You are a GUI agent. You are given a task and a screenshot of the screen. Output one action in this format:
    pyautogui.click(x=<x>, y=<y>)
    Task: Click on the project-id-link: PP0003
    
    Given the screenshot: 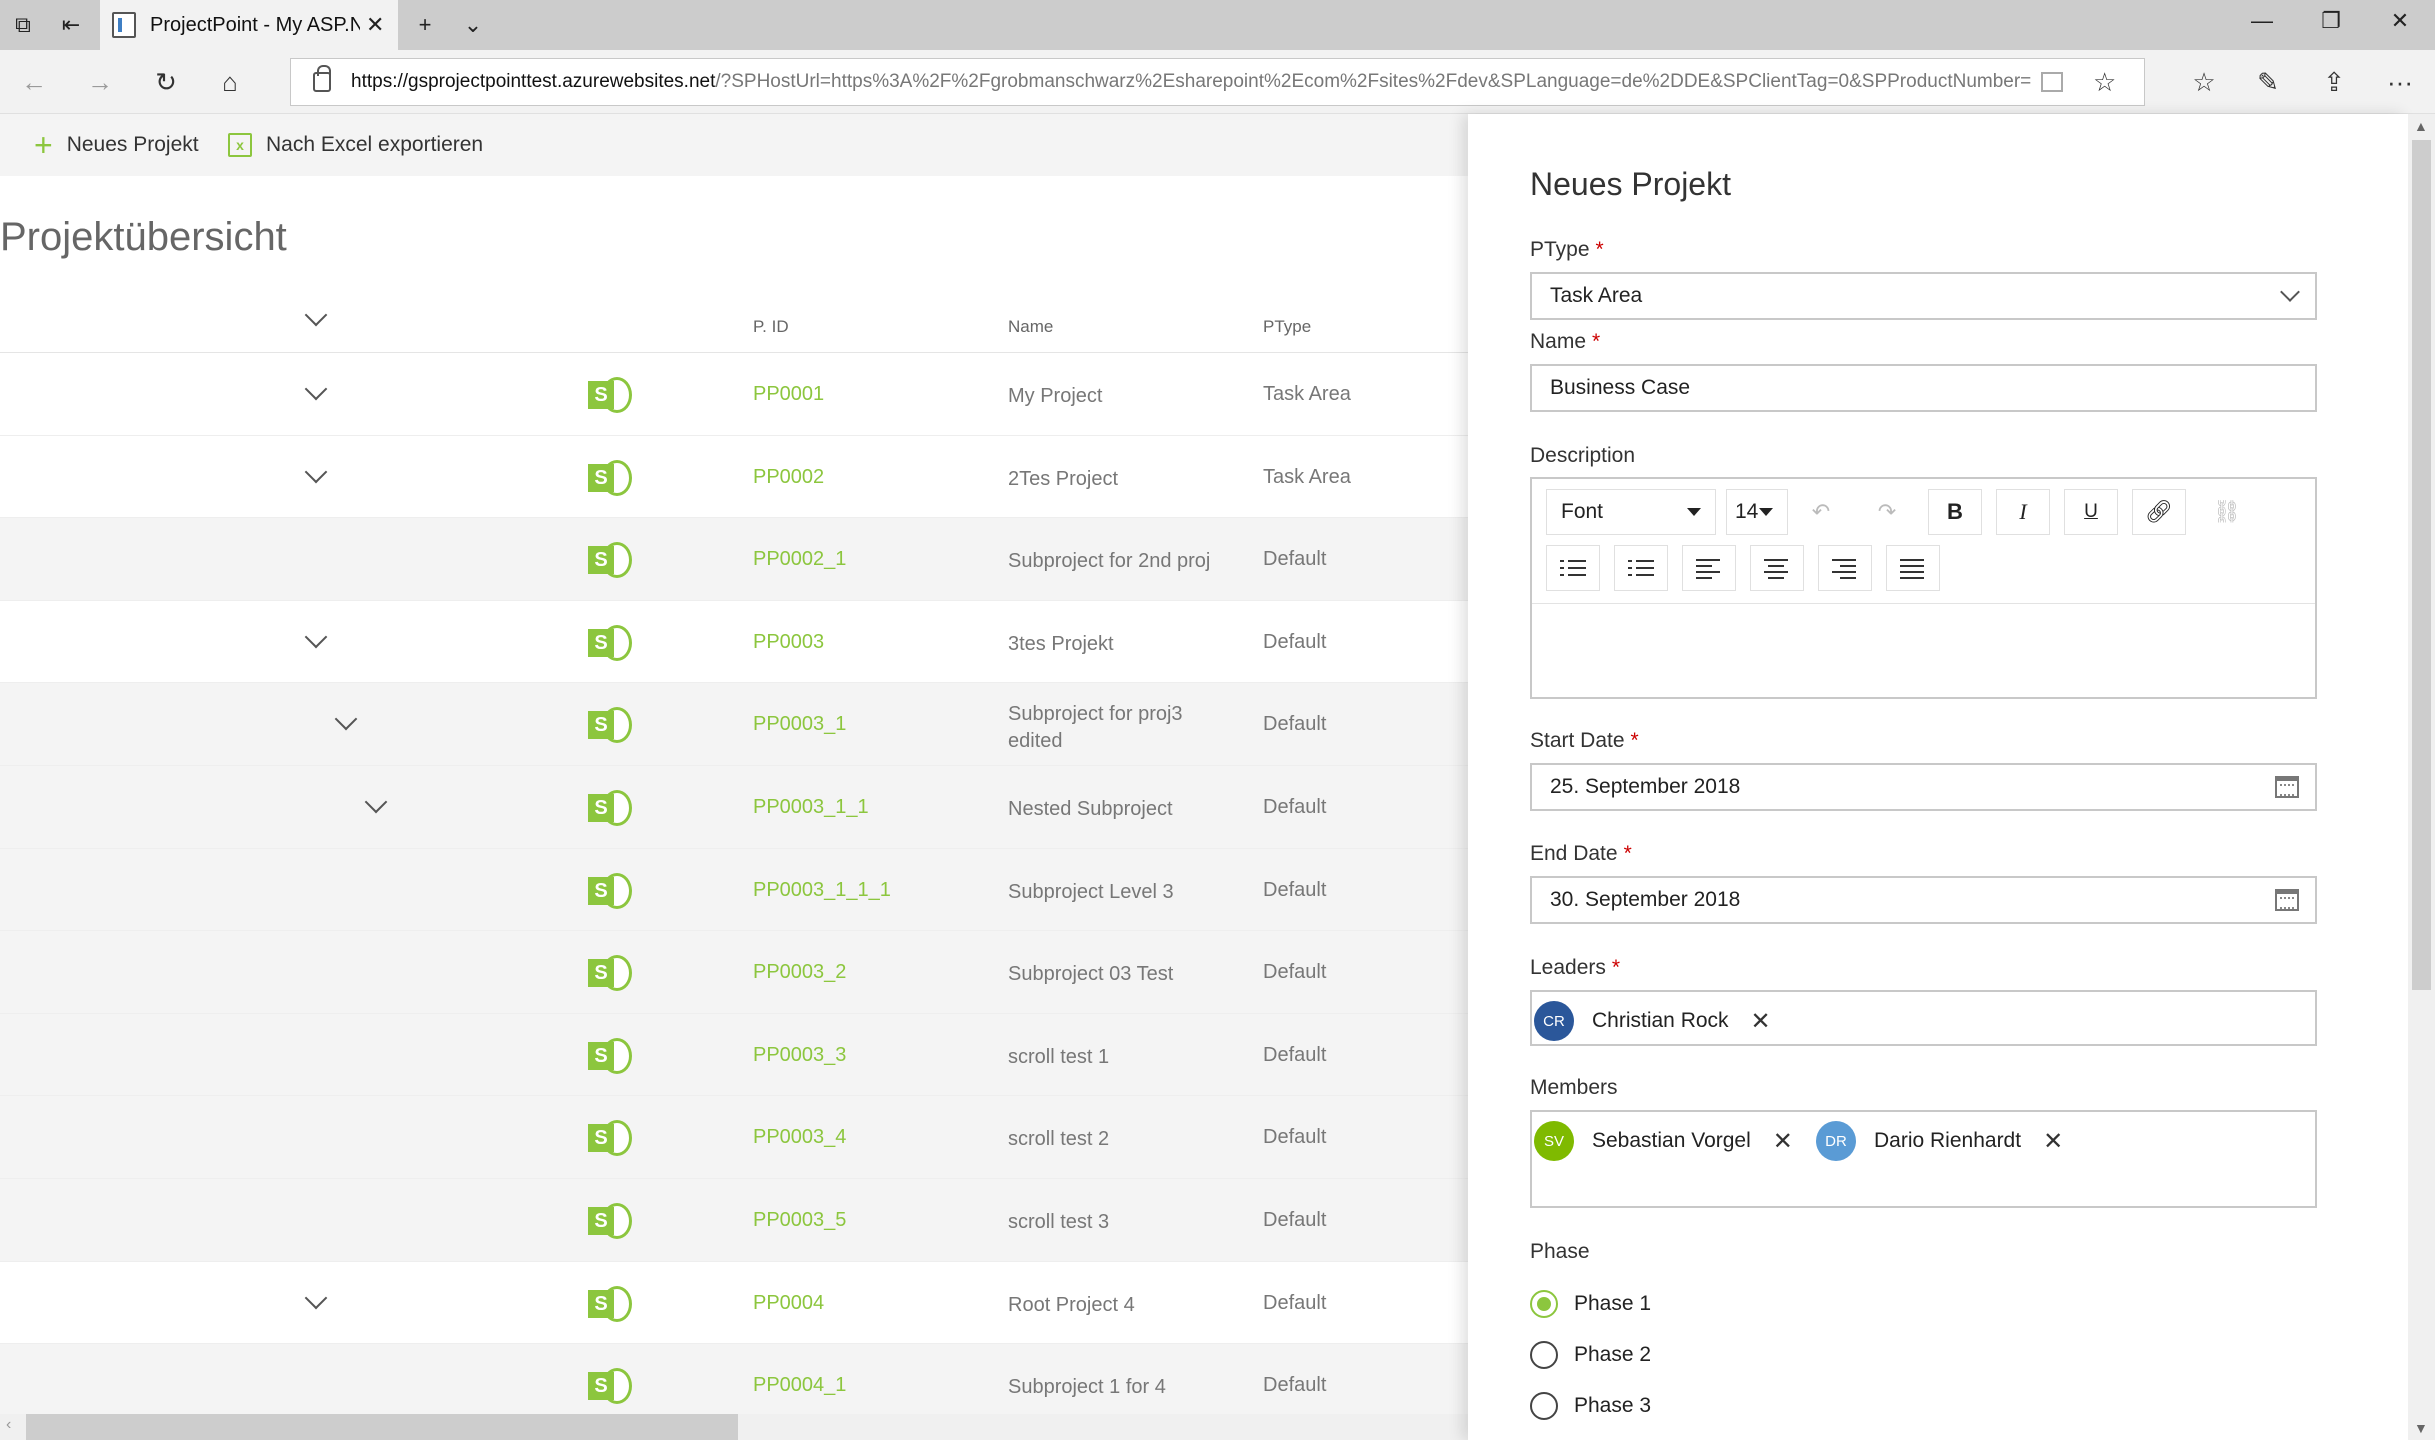 What is the action you would take?
    pyautogui.click(x=788, y=642)
    